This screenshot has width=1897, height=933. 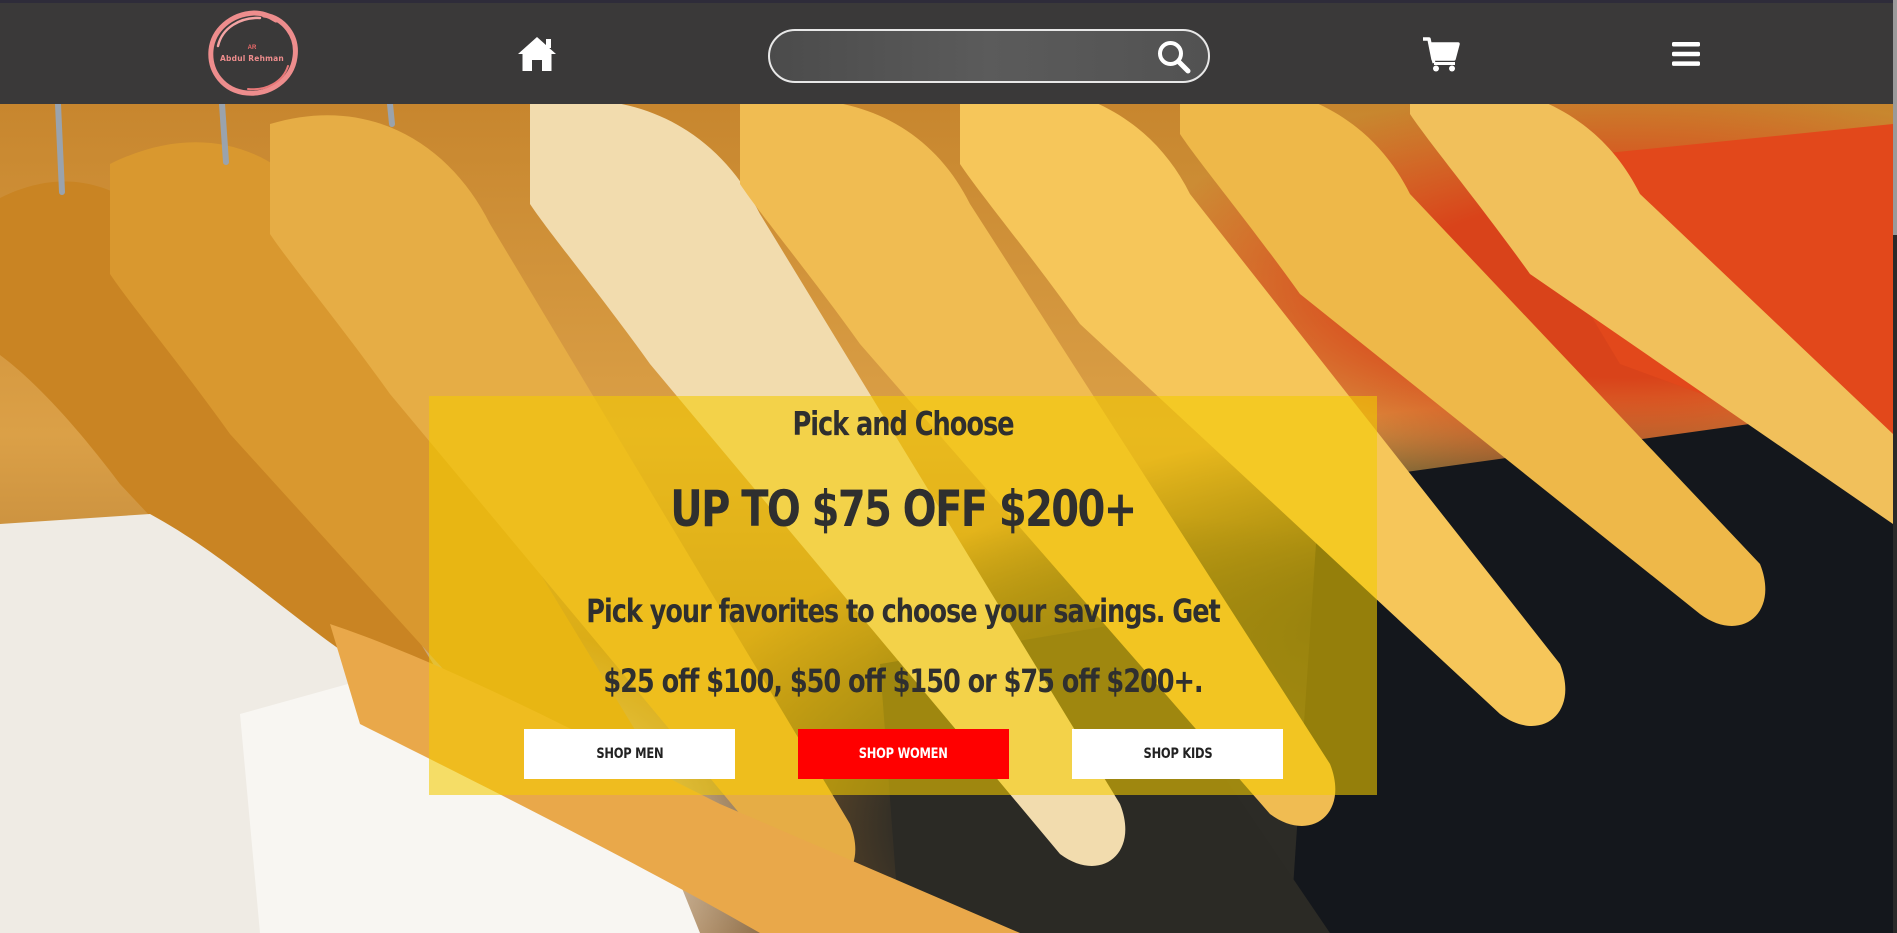 I want to click on navbar: AR Abdul Rehman, so click(x=946, y=52).